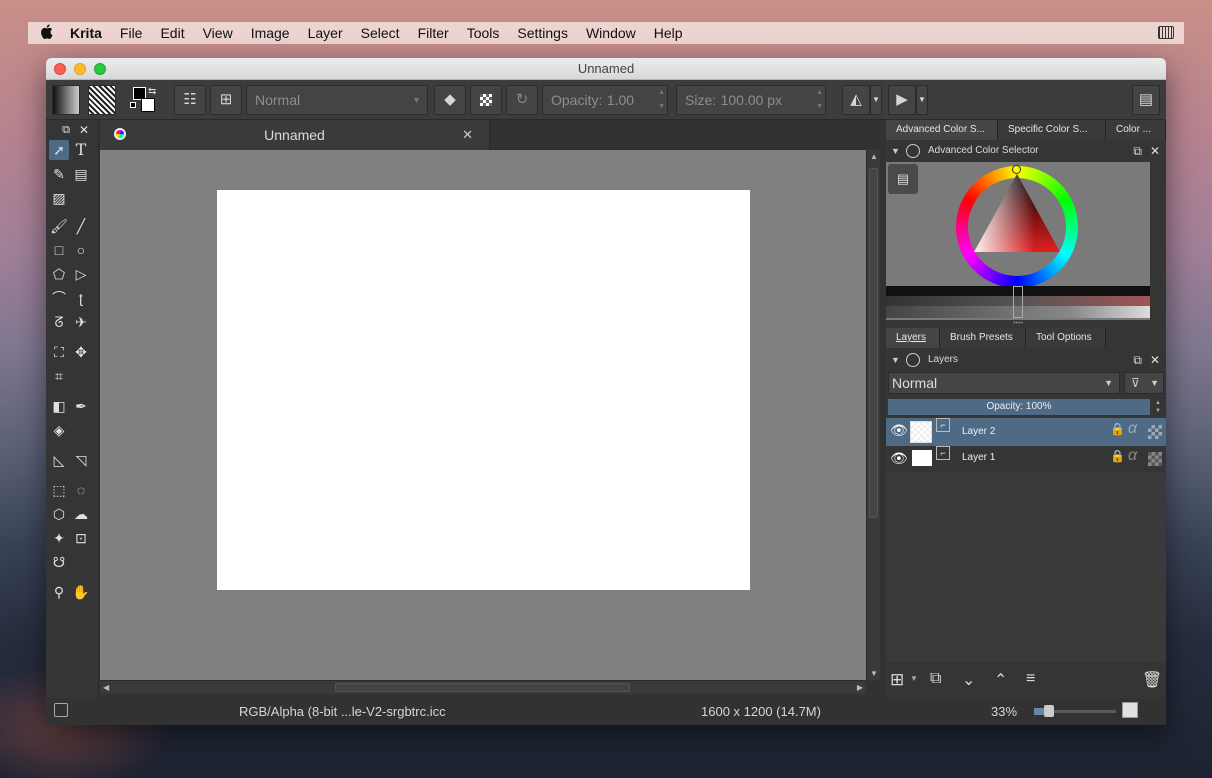  What do you see at coordinates (131, 33) in the screenshot?
I see `menu-file: File` at bounding box center [131, 33].